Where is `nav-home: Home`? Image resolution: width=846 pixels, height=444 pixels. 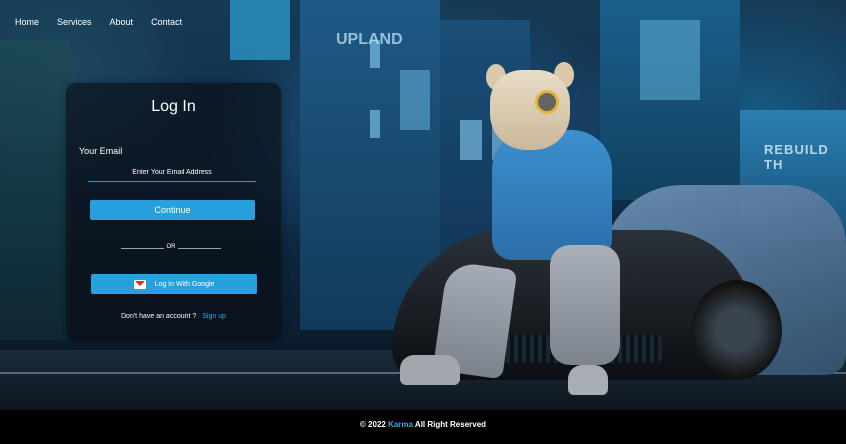
nav-home: Home is located at coordinates (27, 22).